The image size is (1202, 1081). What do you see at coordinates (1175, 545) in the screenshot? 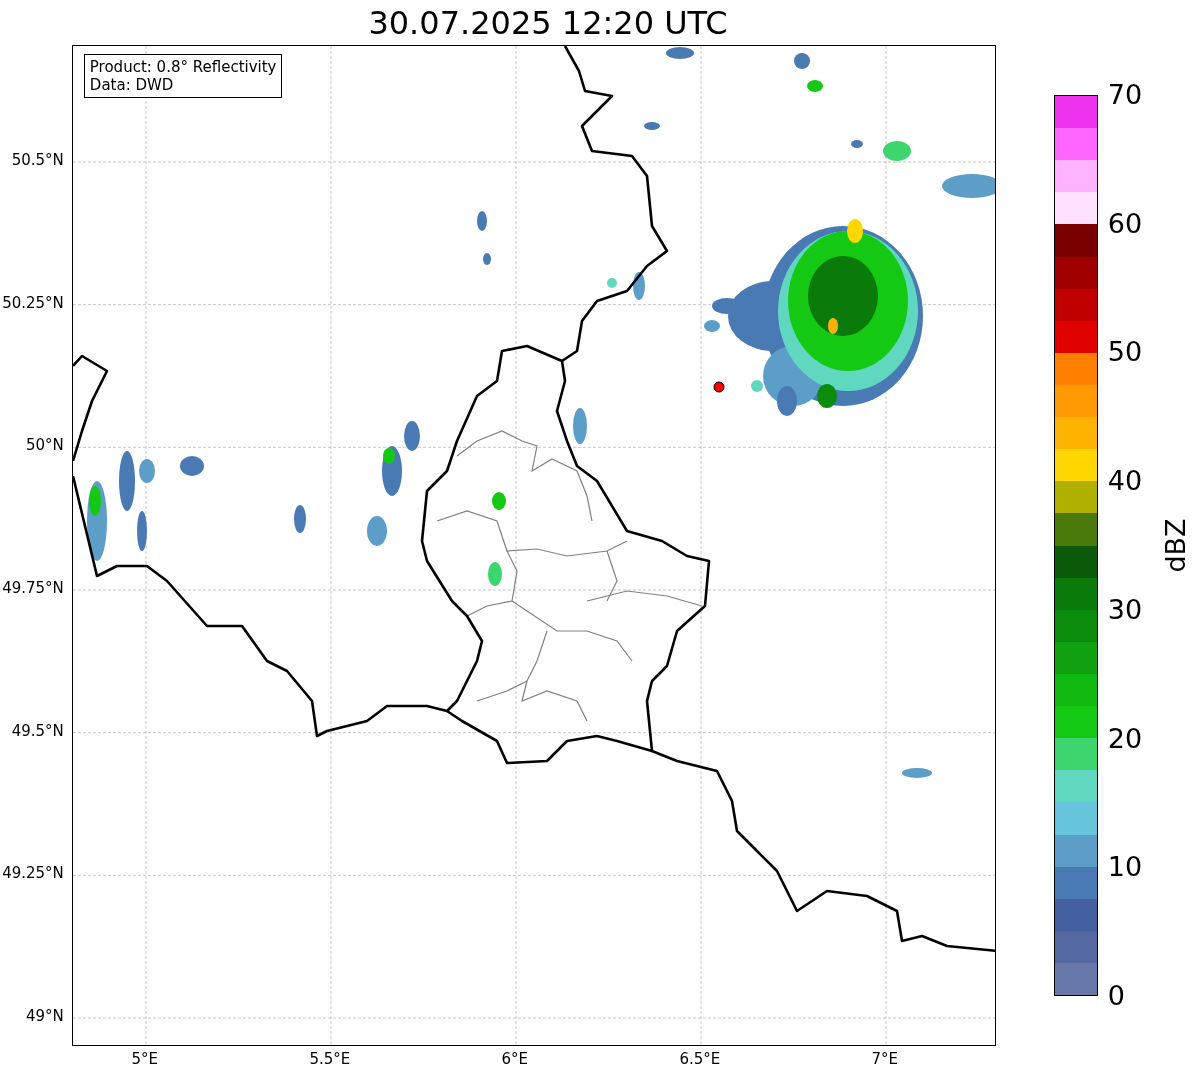
I see `scale-unit-label: dBZ` at bounding box center [1175, 545].